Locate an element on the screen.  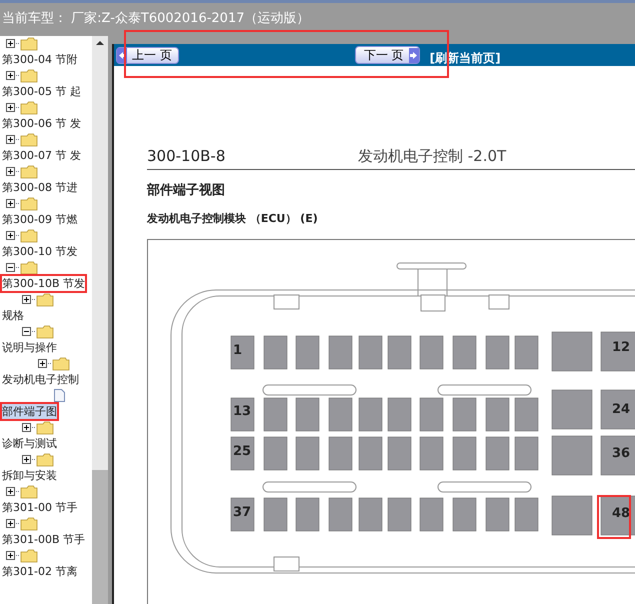
tree-item: 第301-00B 节手 is located at coordinates (44, 539).